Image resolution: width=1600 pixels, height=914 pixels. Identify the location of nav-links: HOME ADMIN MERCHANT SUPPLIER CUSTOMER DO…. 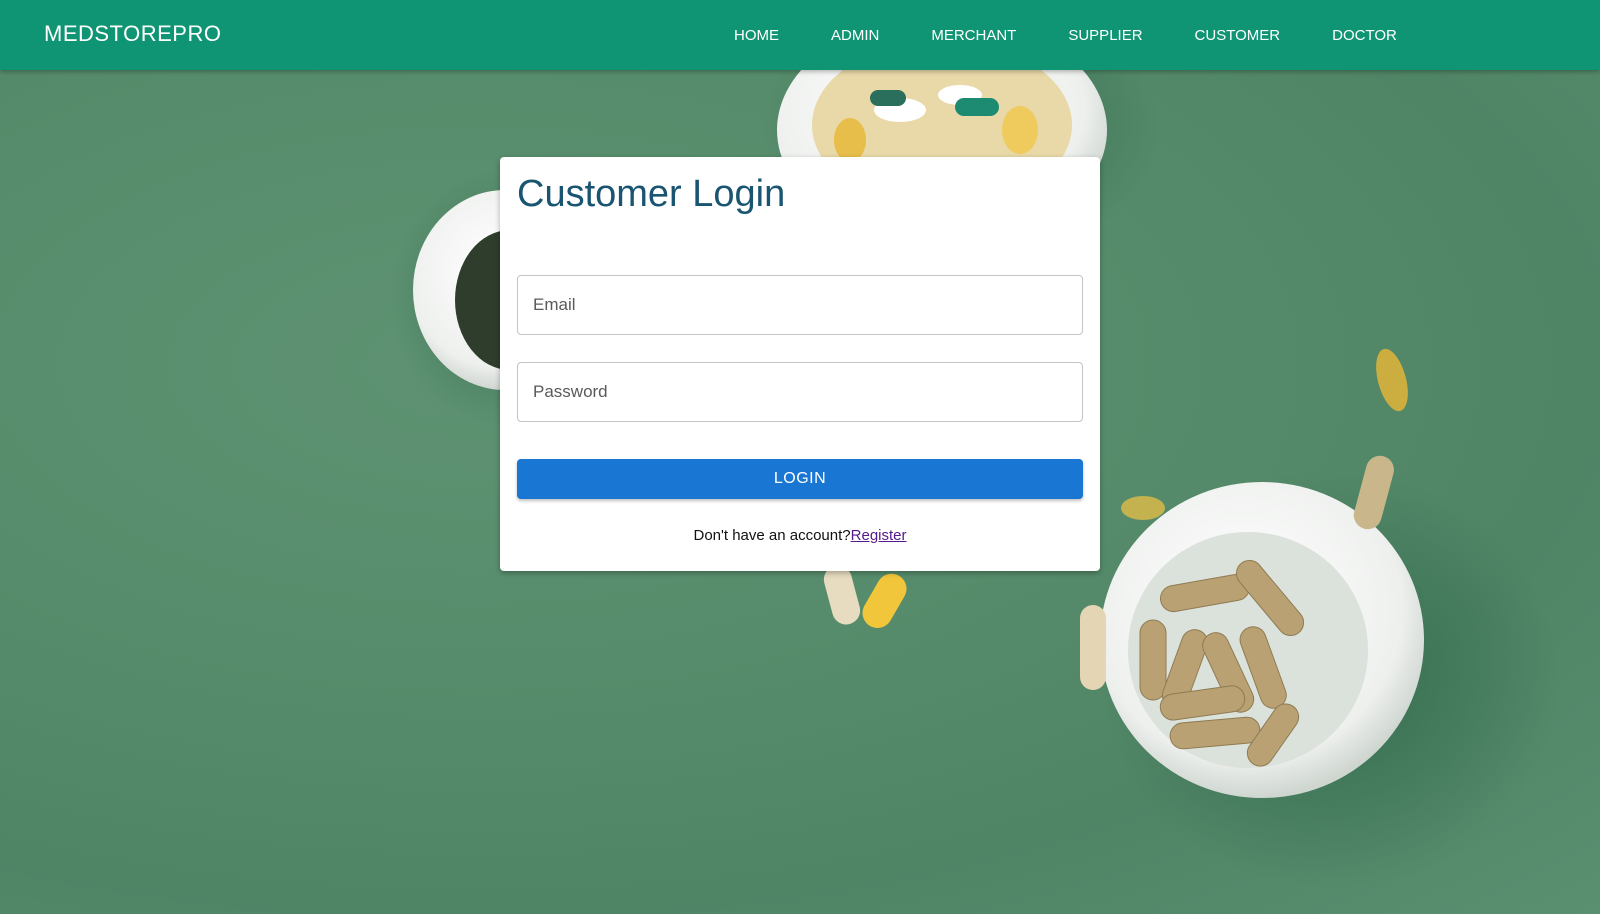
(1065, 35).